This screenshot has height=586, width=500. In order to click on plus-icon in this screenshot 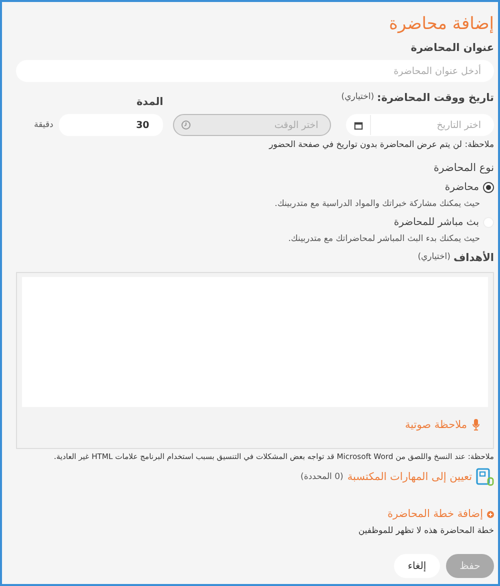, I will do `click(490, 514)`.